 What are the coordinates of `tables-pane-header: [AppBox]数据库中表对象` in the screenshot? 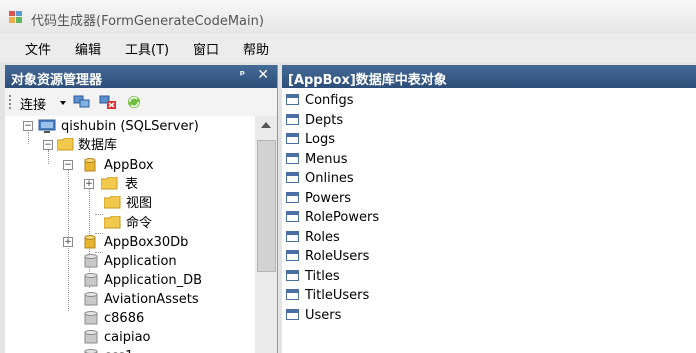 It's located at (489, 76).